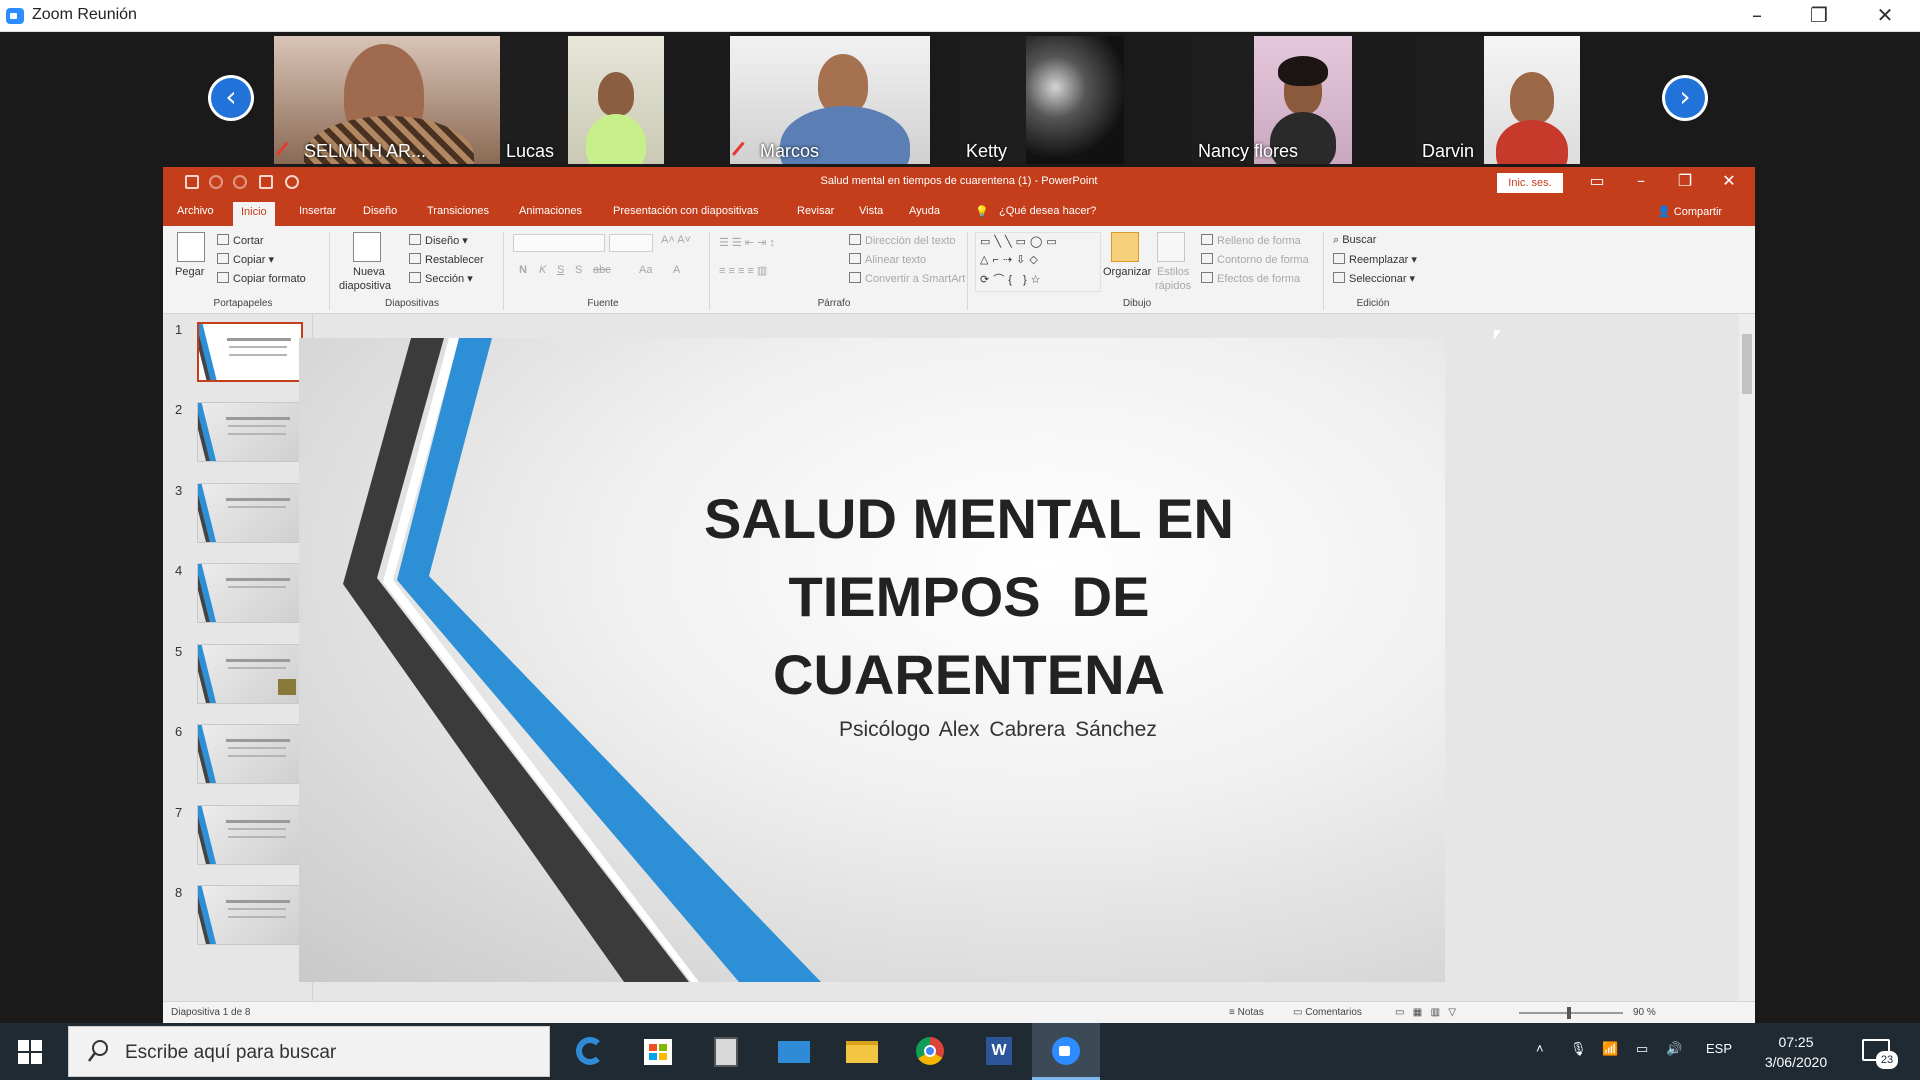 This screenshot has width=1920, height=1080. I want to click on language-indicator: ESP, so click(1719, 1048).